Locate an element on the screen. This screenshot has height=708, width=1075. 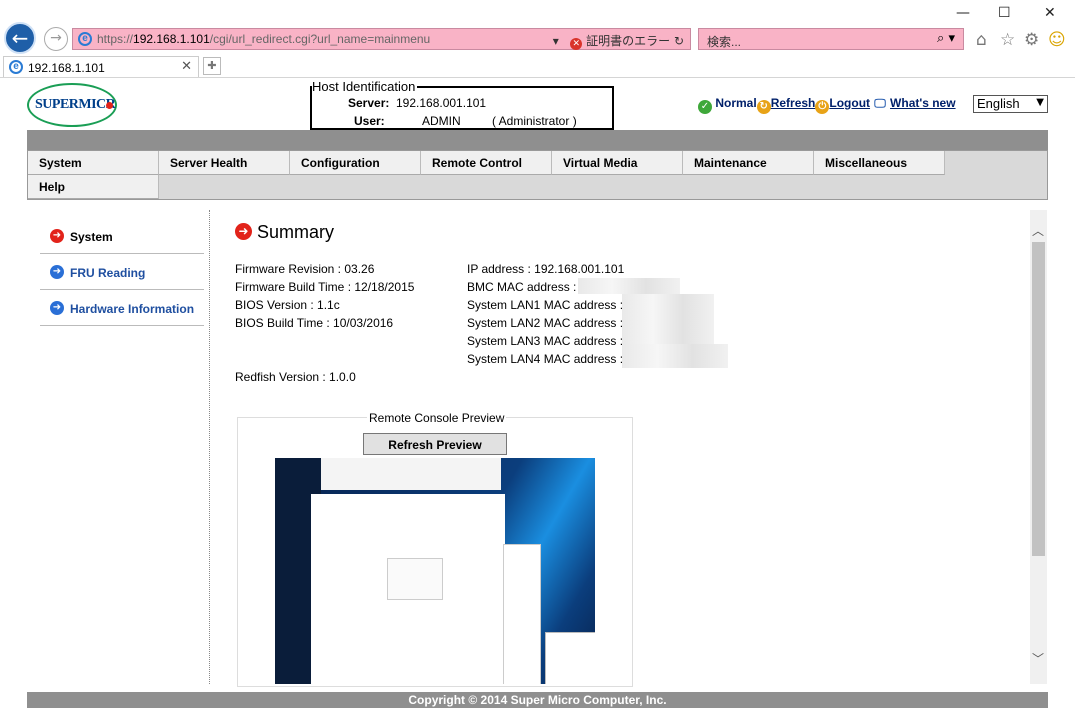
menu-maintenance: Maintenance is located at coordinates (748, 163).